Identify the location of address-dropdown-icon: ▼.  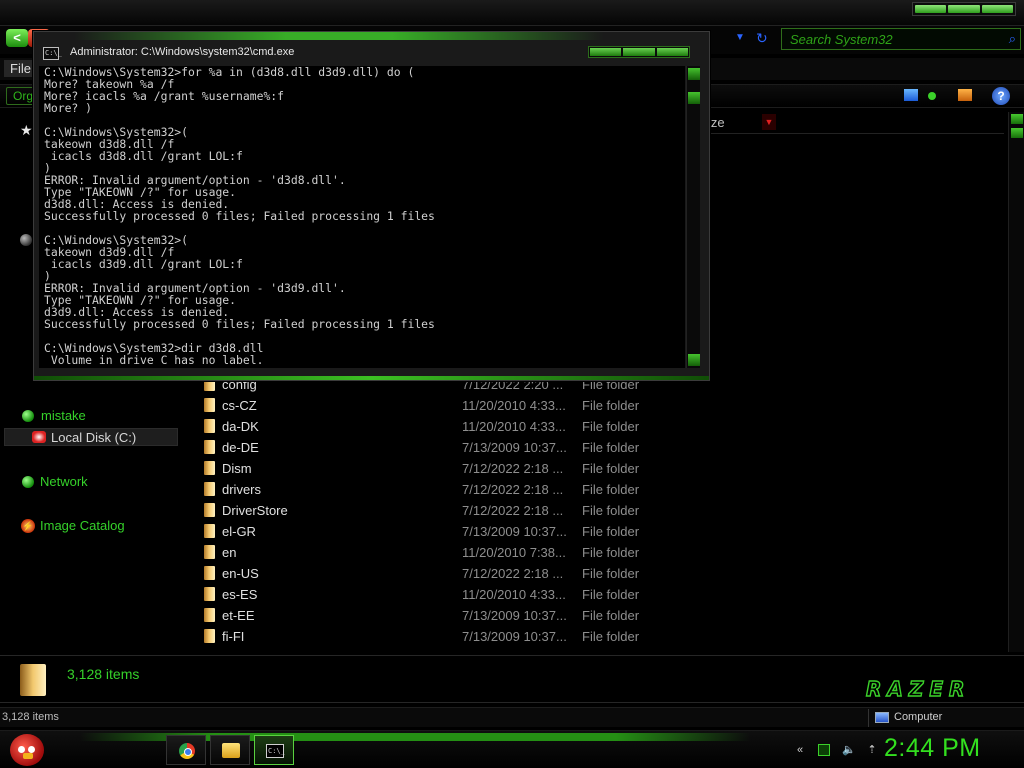
(740, 37).